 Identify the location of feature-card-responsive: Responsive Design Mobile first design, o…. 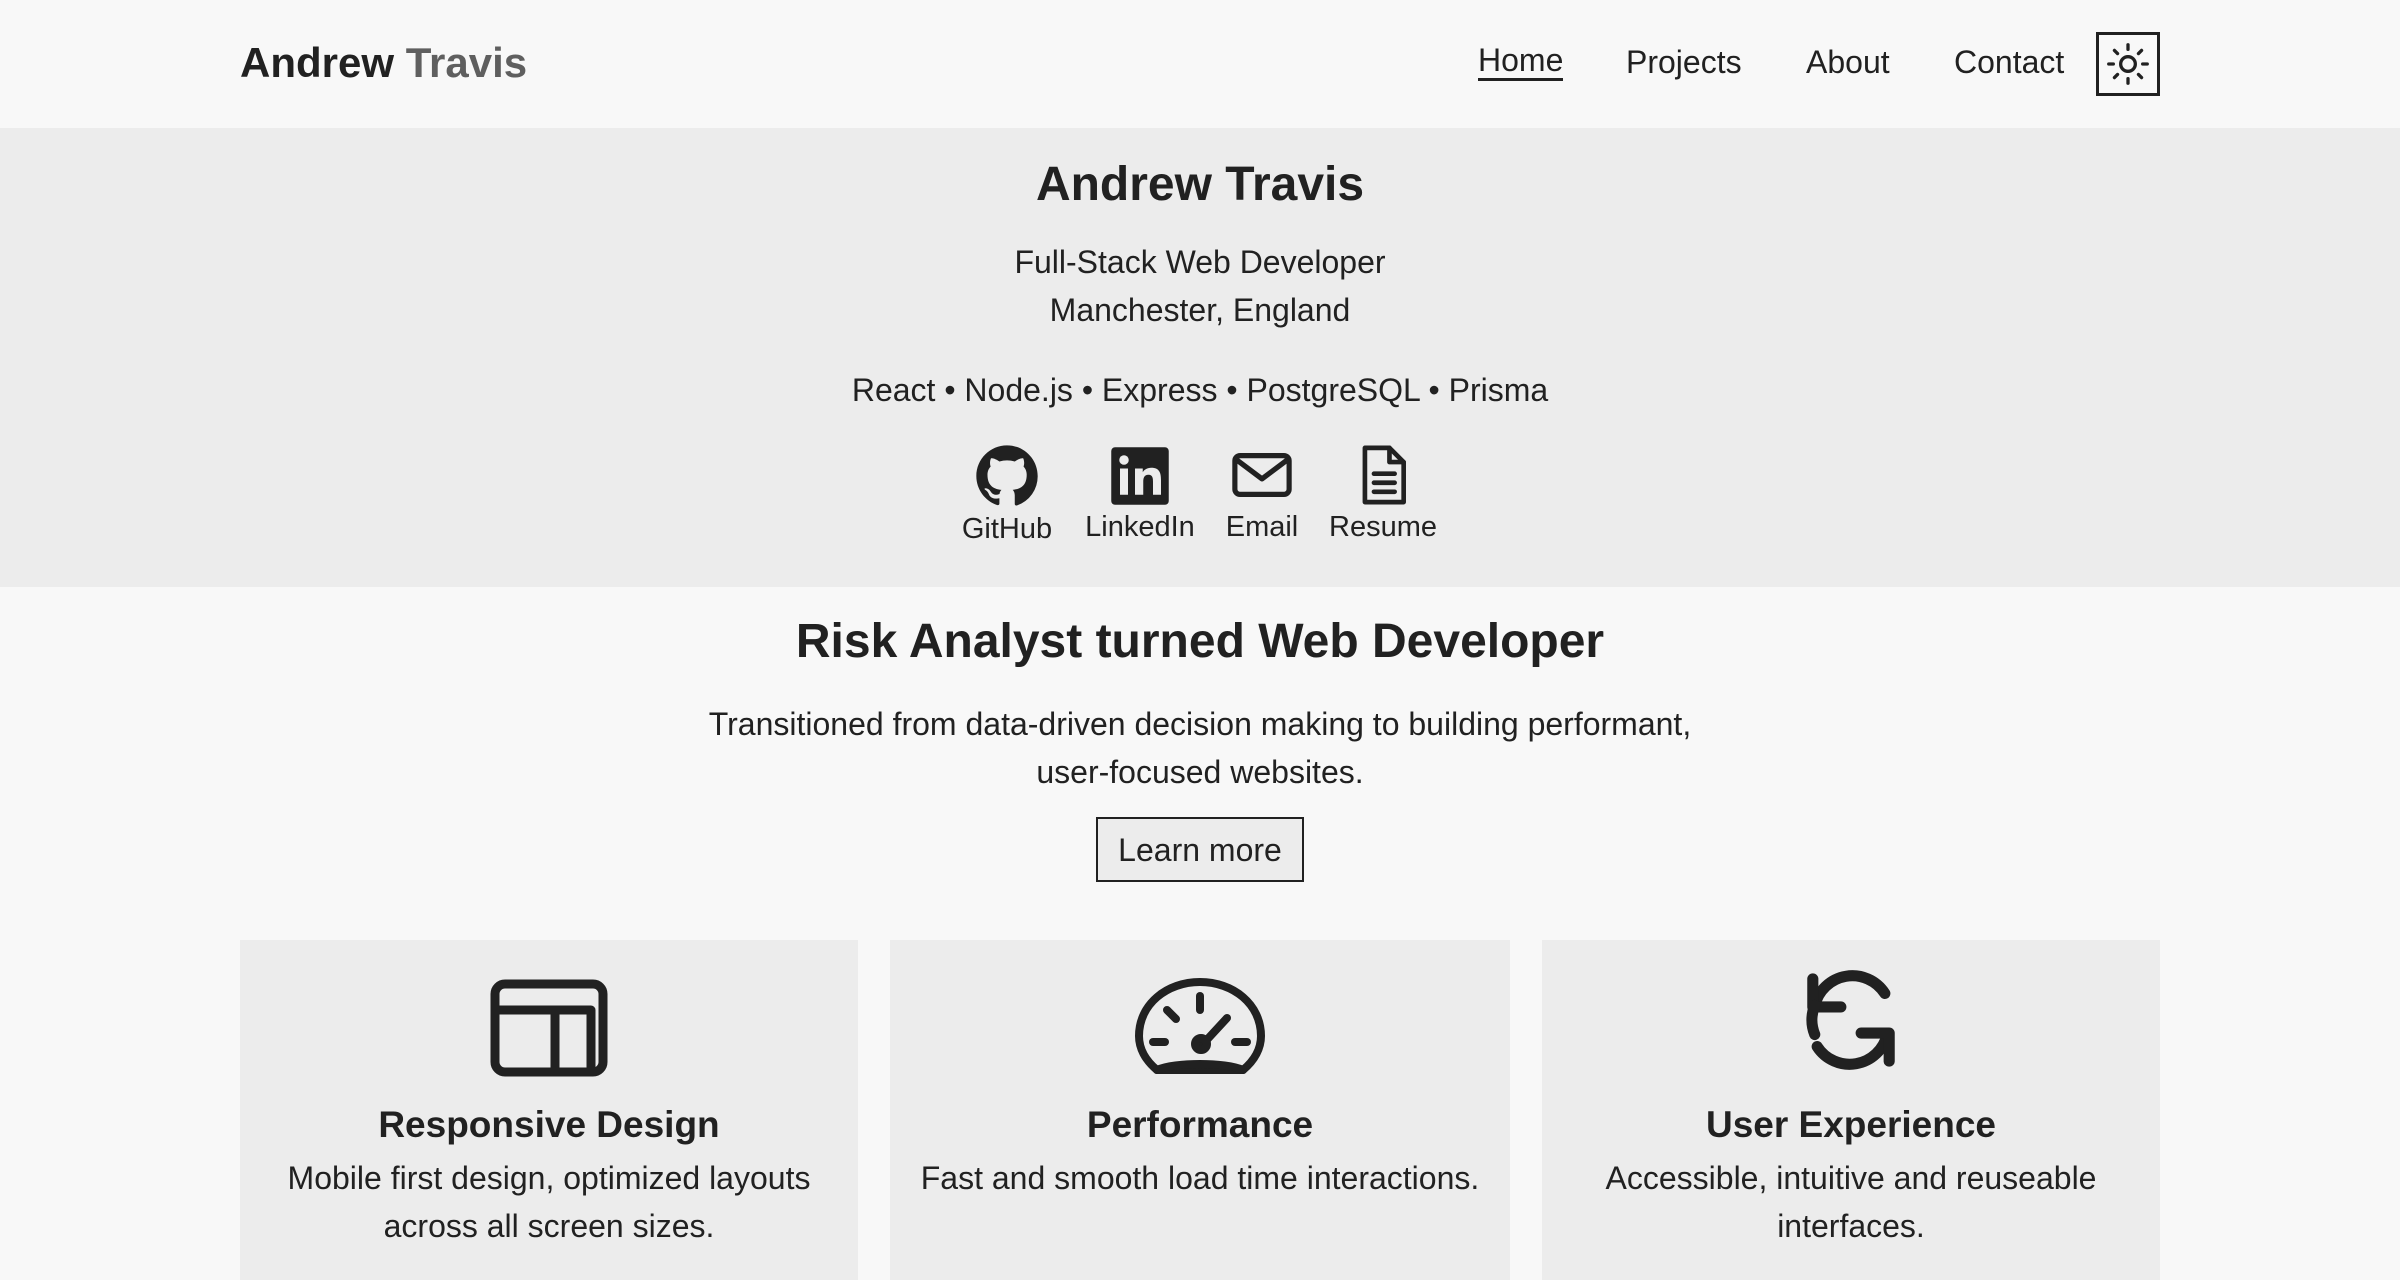
(549, 1110).